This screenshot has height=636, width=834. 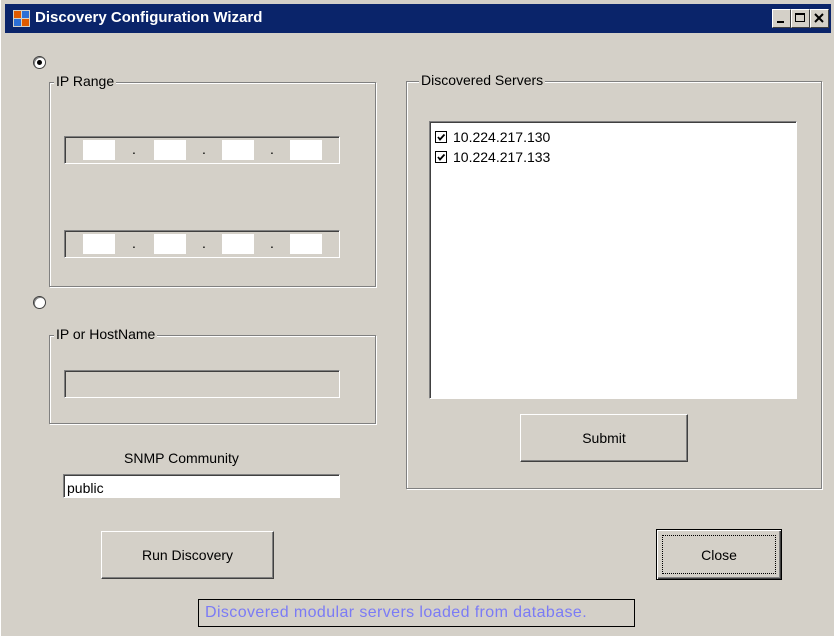 What do you see at coordinates (202, 384) in the screenshot?
I see `hostname-input` at bounding box center [202, 384].